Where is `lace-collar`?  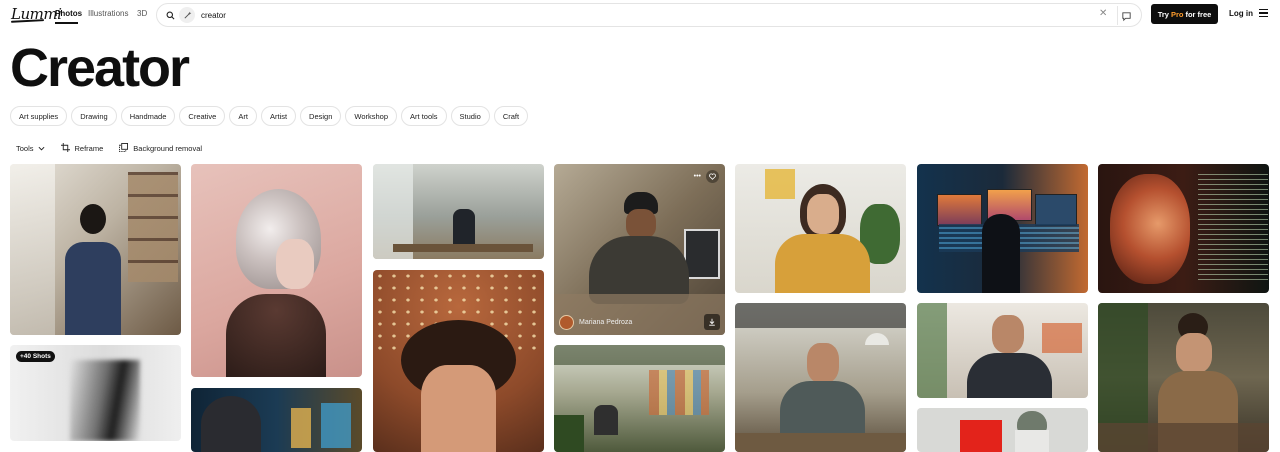 lace-collar is located at coordinates (276, 335).